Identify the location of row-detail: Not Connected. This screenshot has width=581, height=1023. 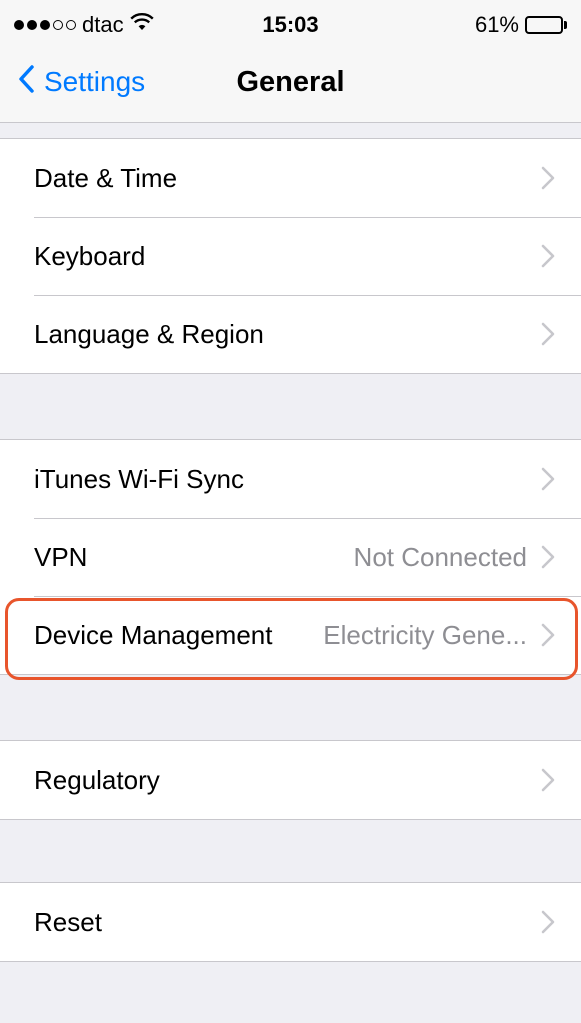
(440, 556).